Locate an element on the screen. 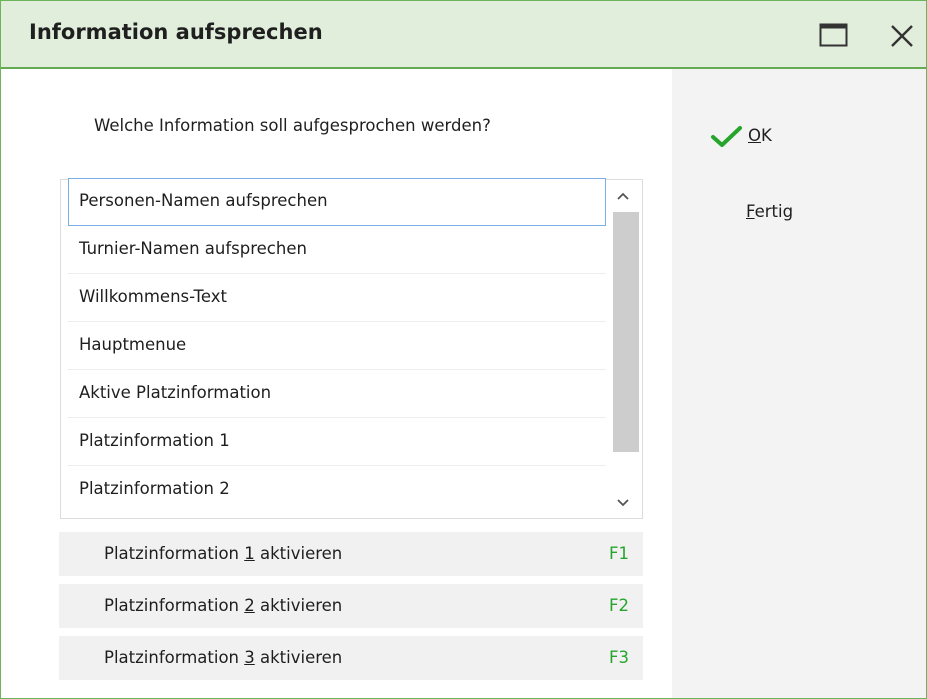 This screenshot has height=699, width=927. list-item: Personen-Namen aufsprechen is located at coordinates (337, 202).